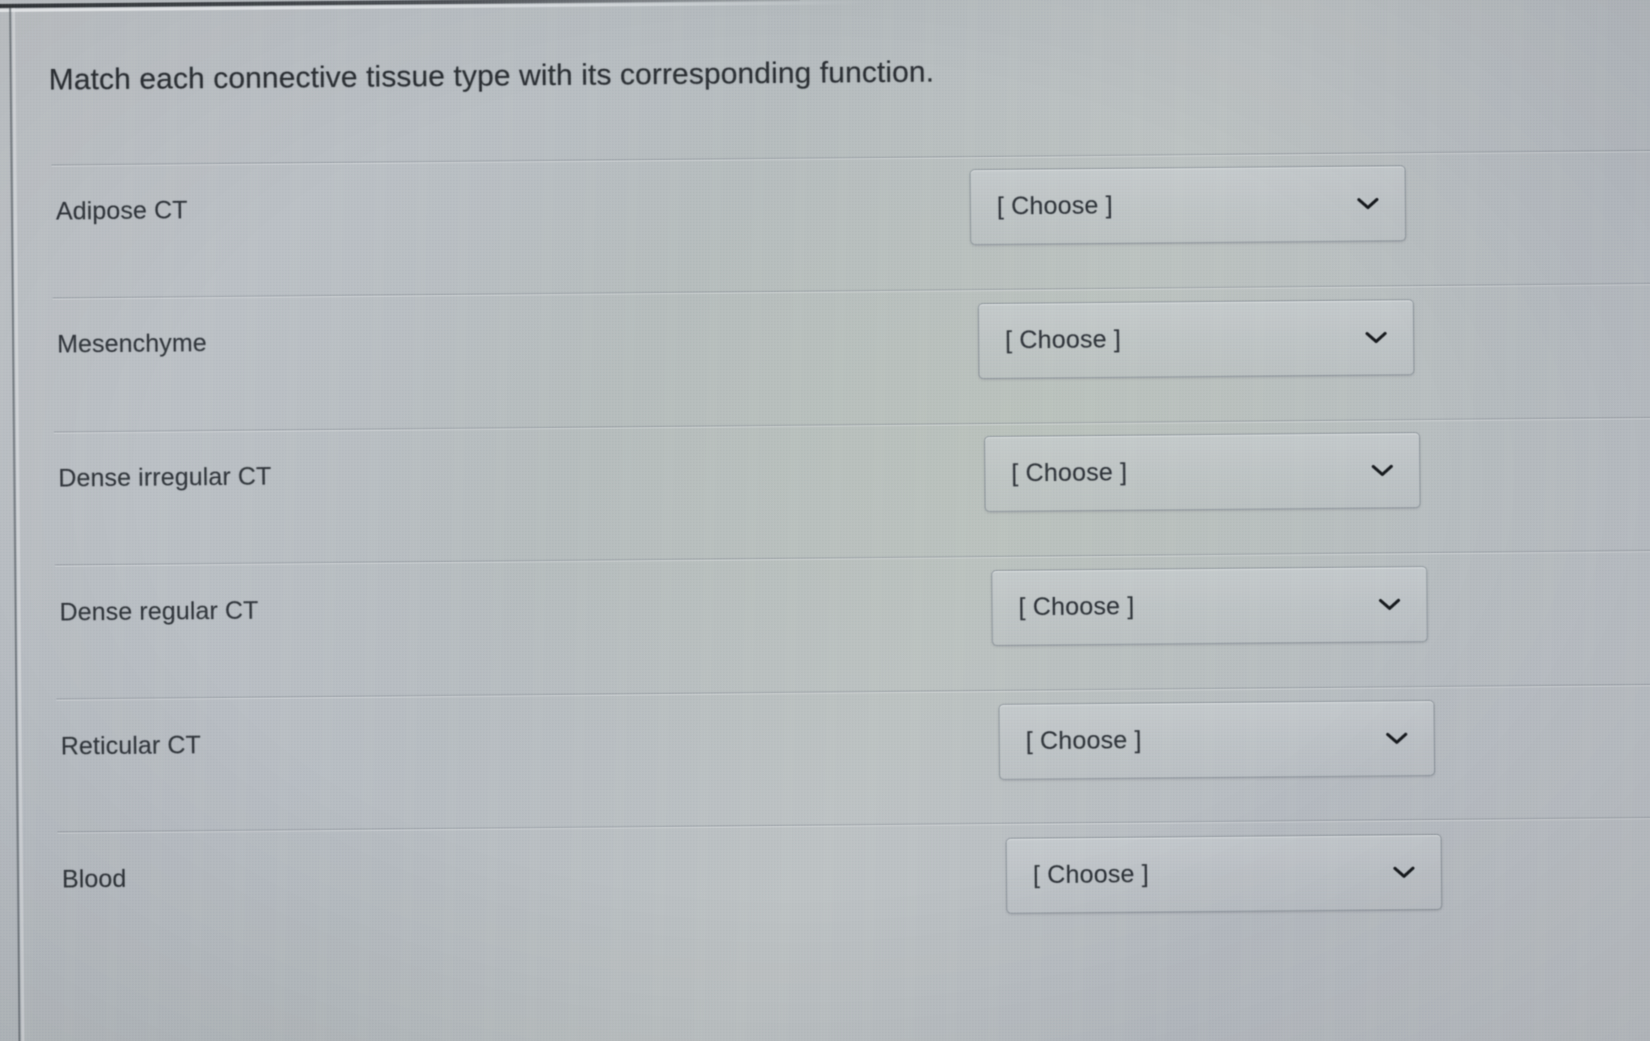  What do you see at coordinates (131, 746) in the screenshot?
I see `matching-term-label: Reticular CT` at bounding box center [131, 746].